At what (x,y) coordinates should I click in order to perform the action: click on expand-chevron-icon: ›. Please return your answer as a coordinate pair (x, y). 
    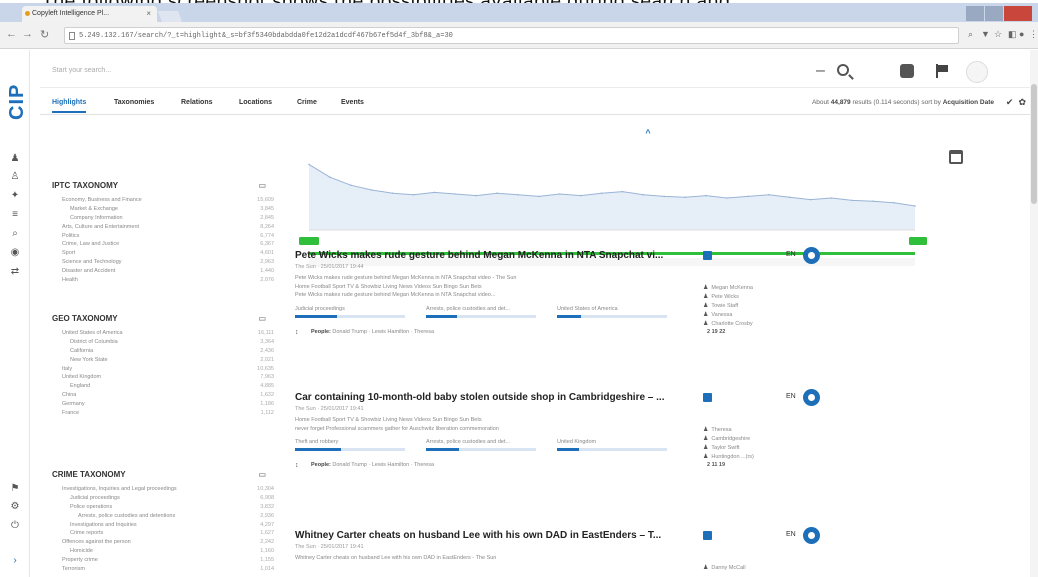
    Looking at the image, I should click on (15, 561).